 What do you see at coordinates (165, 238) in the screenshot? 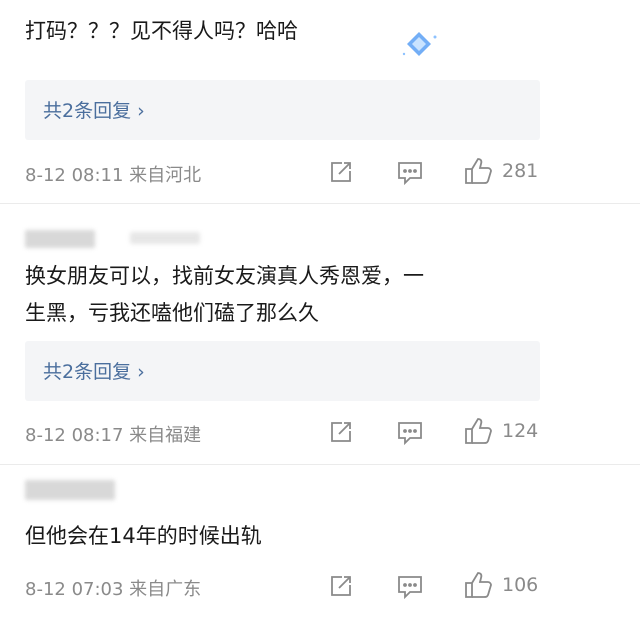
I see `blurred-username-extra` at bounding box center [165, 238].